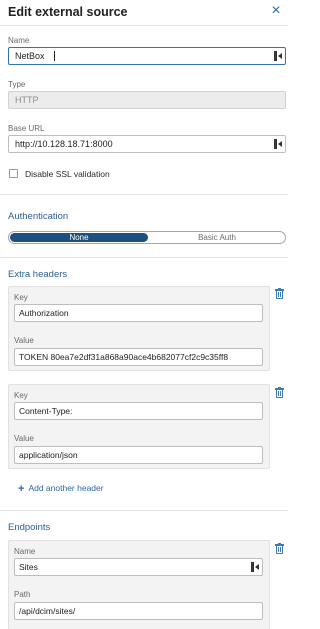 This screenshot has height=629, width=320. I want to click on disable-ssl-label: Disable SSL validation, so click(67, 174).